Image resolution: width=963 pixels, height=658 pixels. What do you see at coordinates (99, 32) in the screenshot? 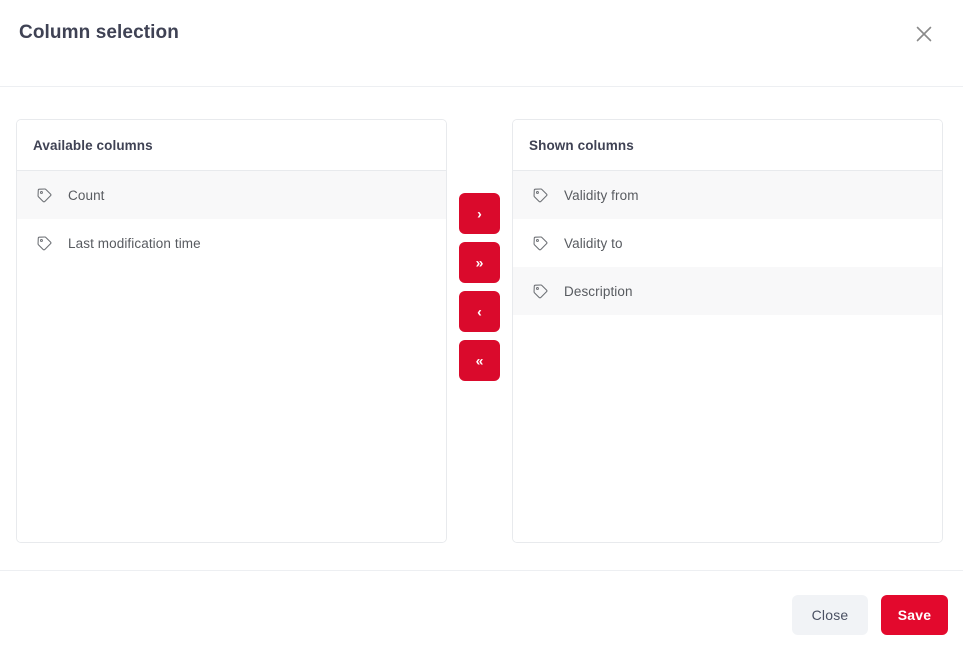
I see `page-title: Column selection` at bounding box center [99, 32].